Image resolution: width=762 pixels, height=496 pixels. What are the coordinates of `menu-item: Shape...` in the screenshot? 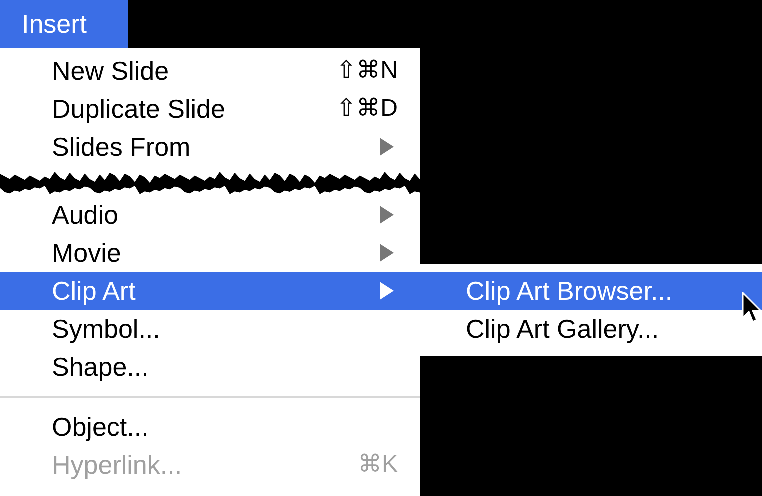 It's located at (210, 367).